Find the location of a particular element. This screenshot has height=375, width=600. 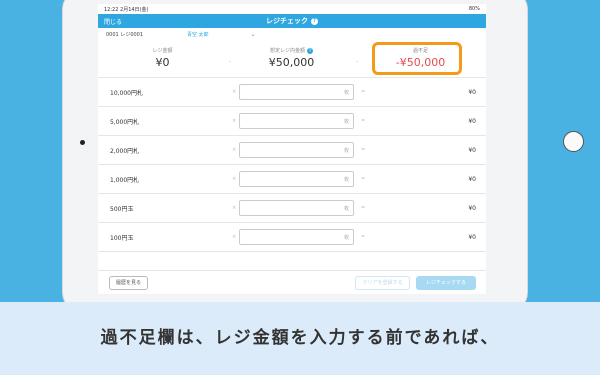

expected-amount-block: 想定レジ内金額? ¥50,000 is located at coordinates (291, 55).